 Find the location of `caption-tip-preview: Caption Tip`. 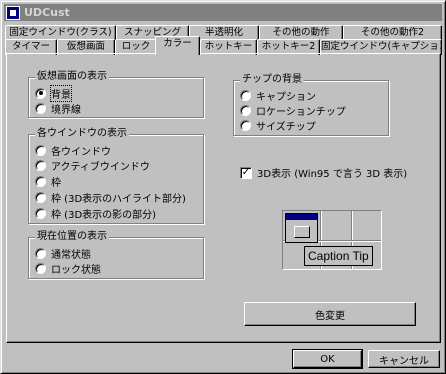

caption-tip-preview: Caption Tip is located at coordinates (338, 256).